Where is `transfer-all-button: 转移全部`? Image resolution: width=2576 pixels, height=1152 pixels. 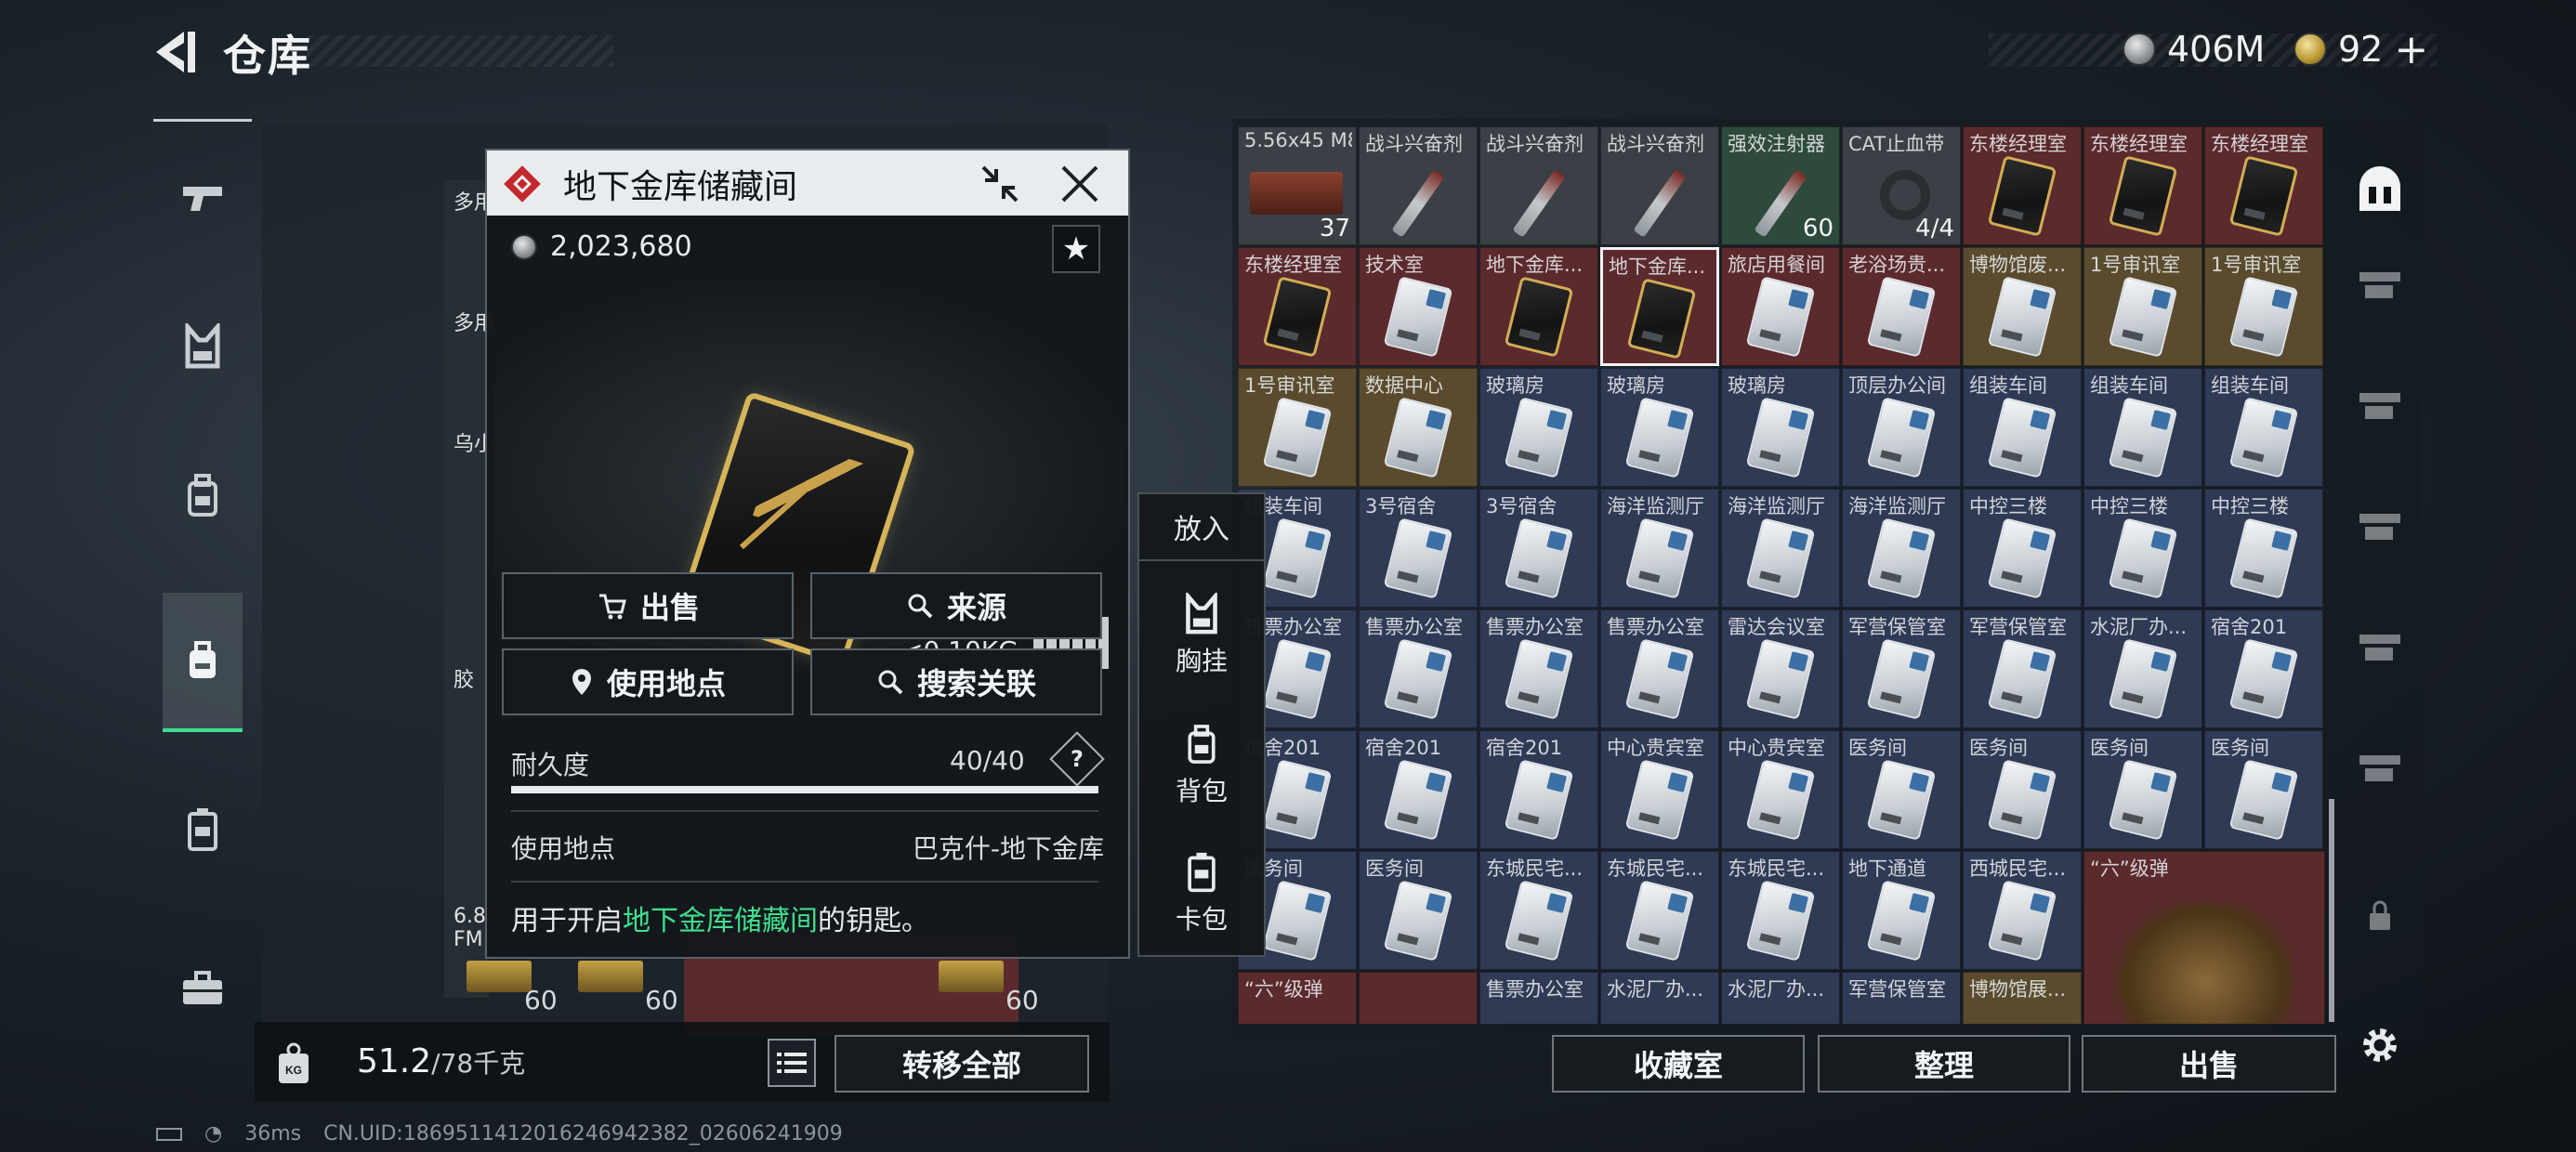
transfer-all-button: 转移全部 is located at coordinates (962, 1064).